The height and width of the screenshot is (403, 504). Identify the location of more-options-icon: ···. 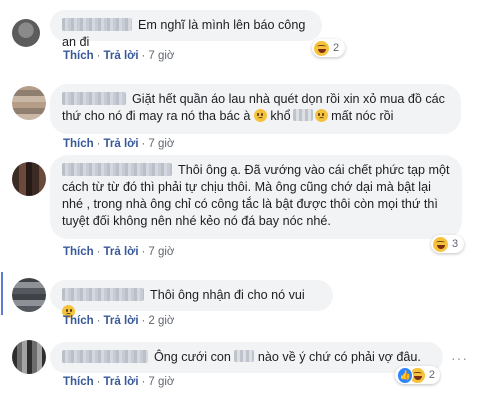
(459, 358).